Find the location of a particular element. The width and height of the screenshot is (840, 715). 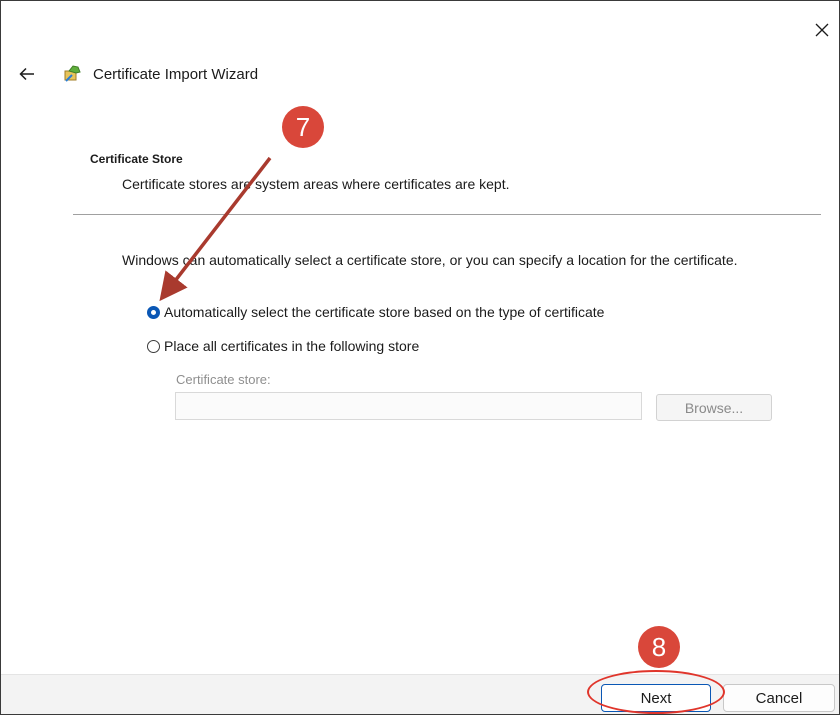

certificate-wizard-icon is located at coordinates (73, 74).